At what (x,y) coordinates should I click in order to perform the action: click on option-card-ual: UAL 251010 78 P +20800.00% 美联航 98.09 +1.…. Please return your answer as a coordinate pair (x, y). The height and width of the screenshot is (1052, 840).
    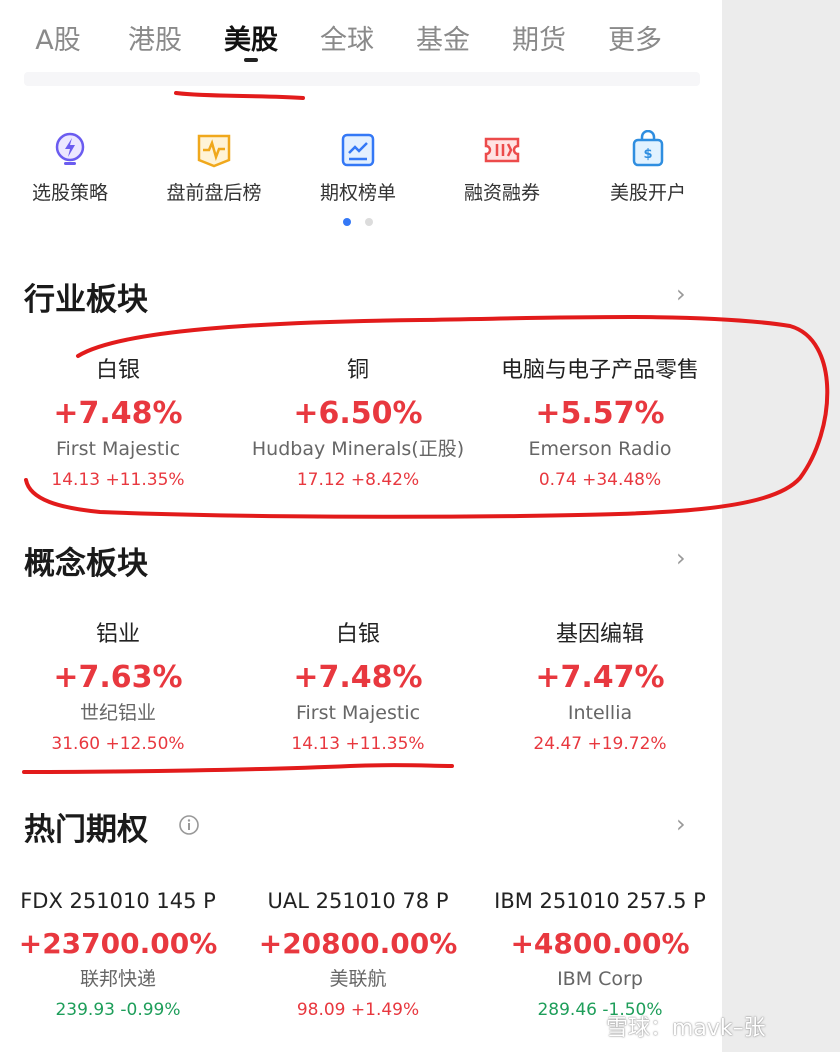
    Looking at the image, I should click on (358, 955).